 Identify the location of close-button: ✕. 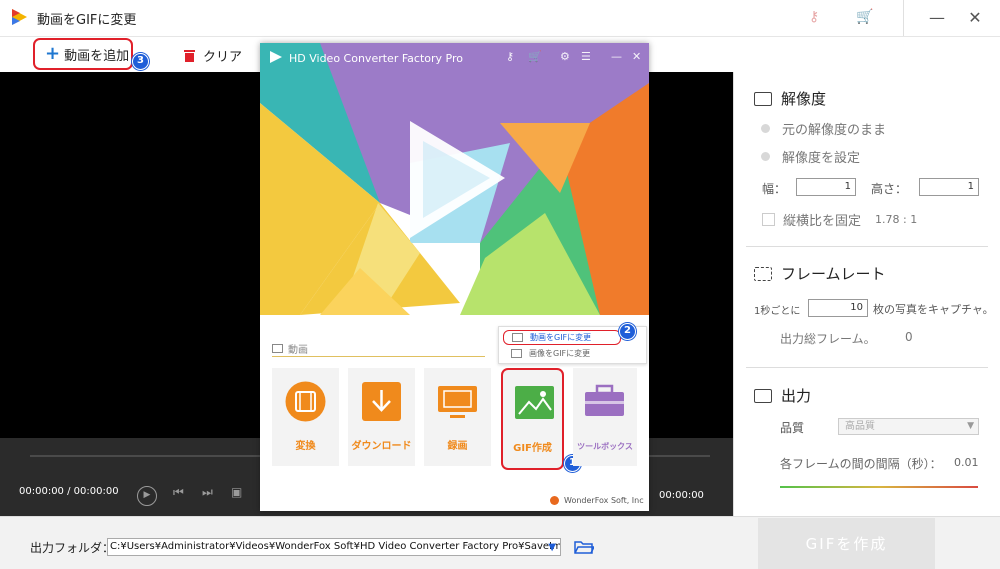
(975, 18).